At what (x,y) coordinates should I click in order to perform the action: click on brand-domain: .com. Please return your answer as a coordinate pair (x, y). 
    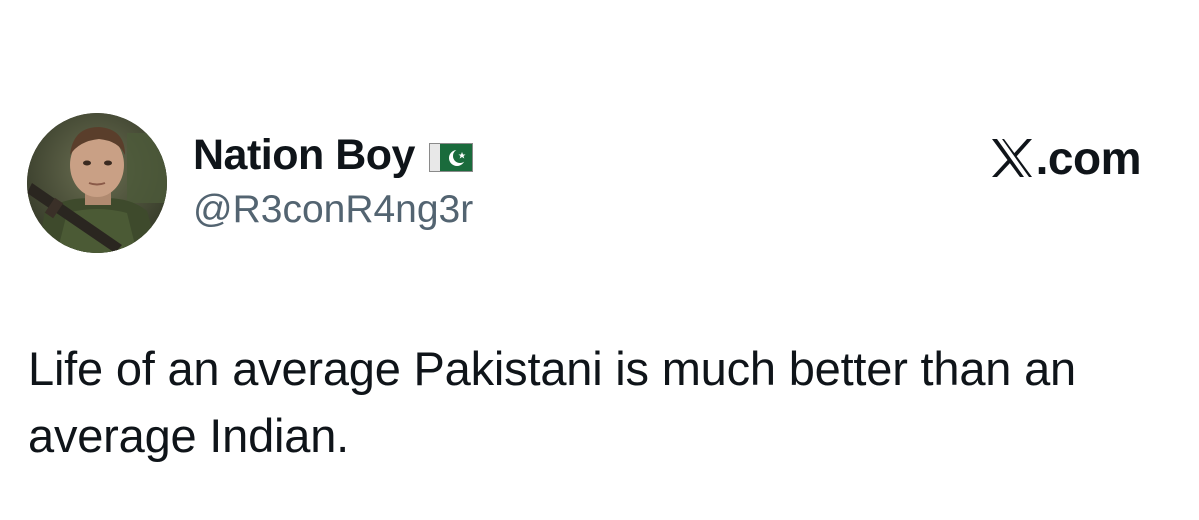
    Looking at the image, I should click on (1088, 158).